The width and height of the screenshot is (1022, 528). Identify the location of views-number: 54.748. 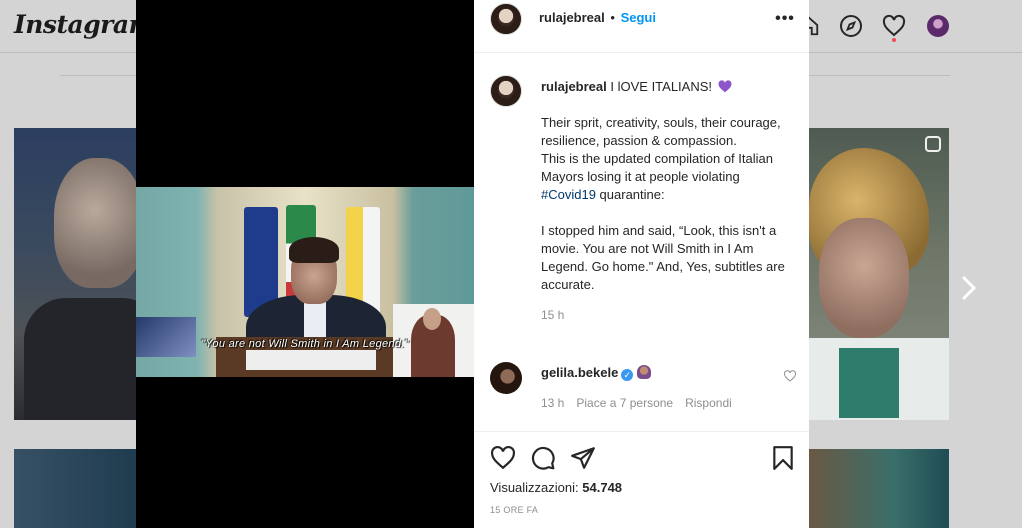
(602, 487).